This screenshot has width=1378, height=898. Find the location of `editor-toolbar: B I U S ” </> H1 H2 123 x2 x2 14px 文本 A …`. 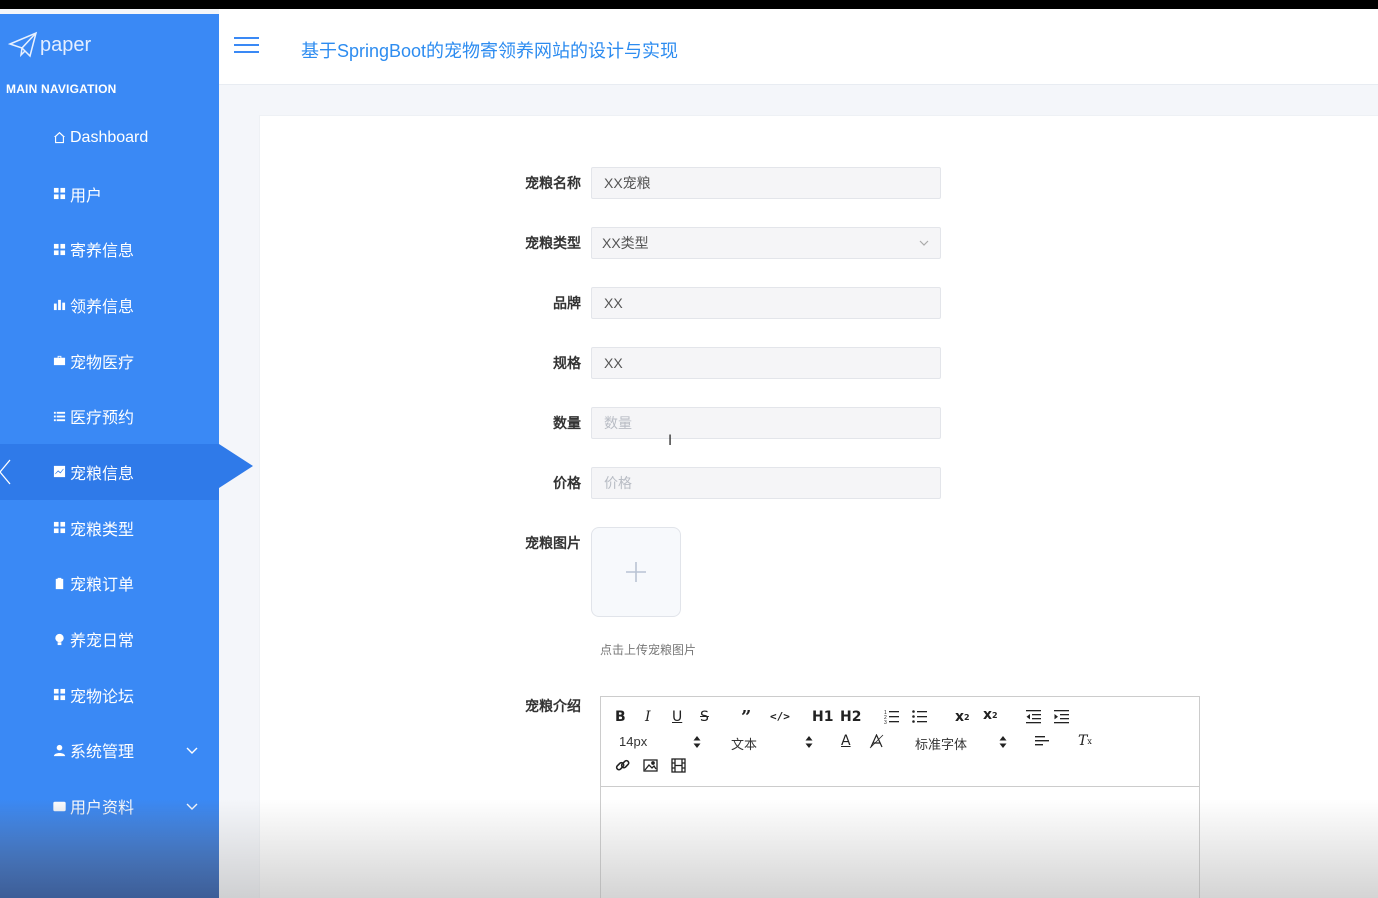

editor-toolbar: B I U S ” </> H1 H2 123 x2 x2 14px 文本 A … is located at coordinates (900, 742).